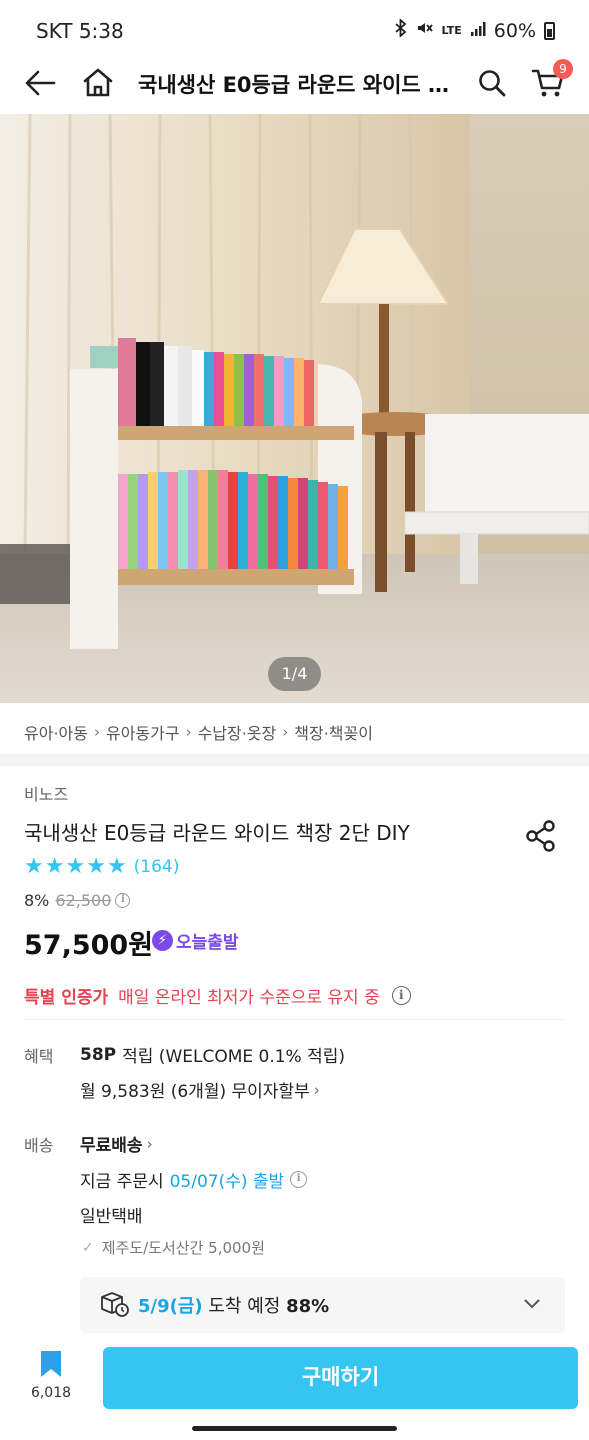 Image resolution: width=589 pixels, height=1440 pixels. What do you see at coordinates (122, 1182) in the screenshot?
I see `order-prefix: 지금 주문시` at bounding box center [122, 1182].